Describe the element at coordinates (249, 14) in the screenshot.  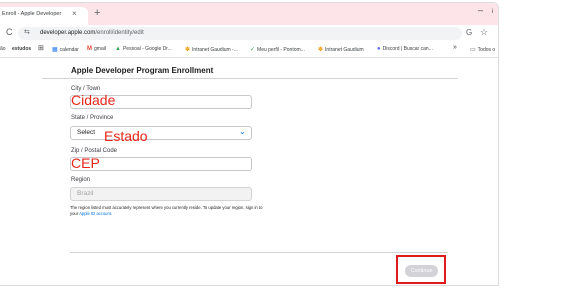
I see `tab-strip: Enroll - Apple Developer × + – i` at that location.